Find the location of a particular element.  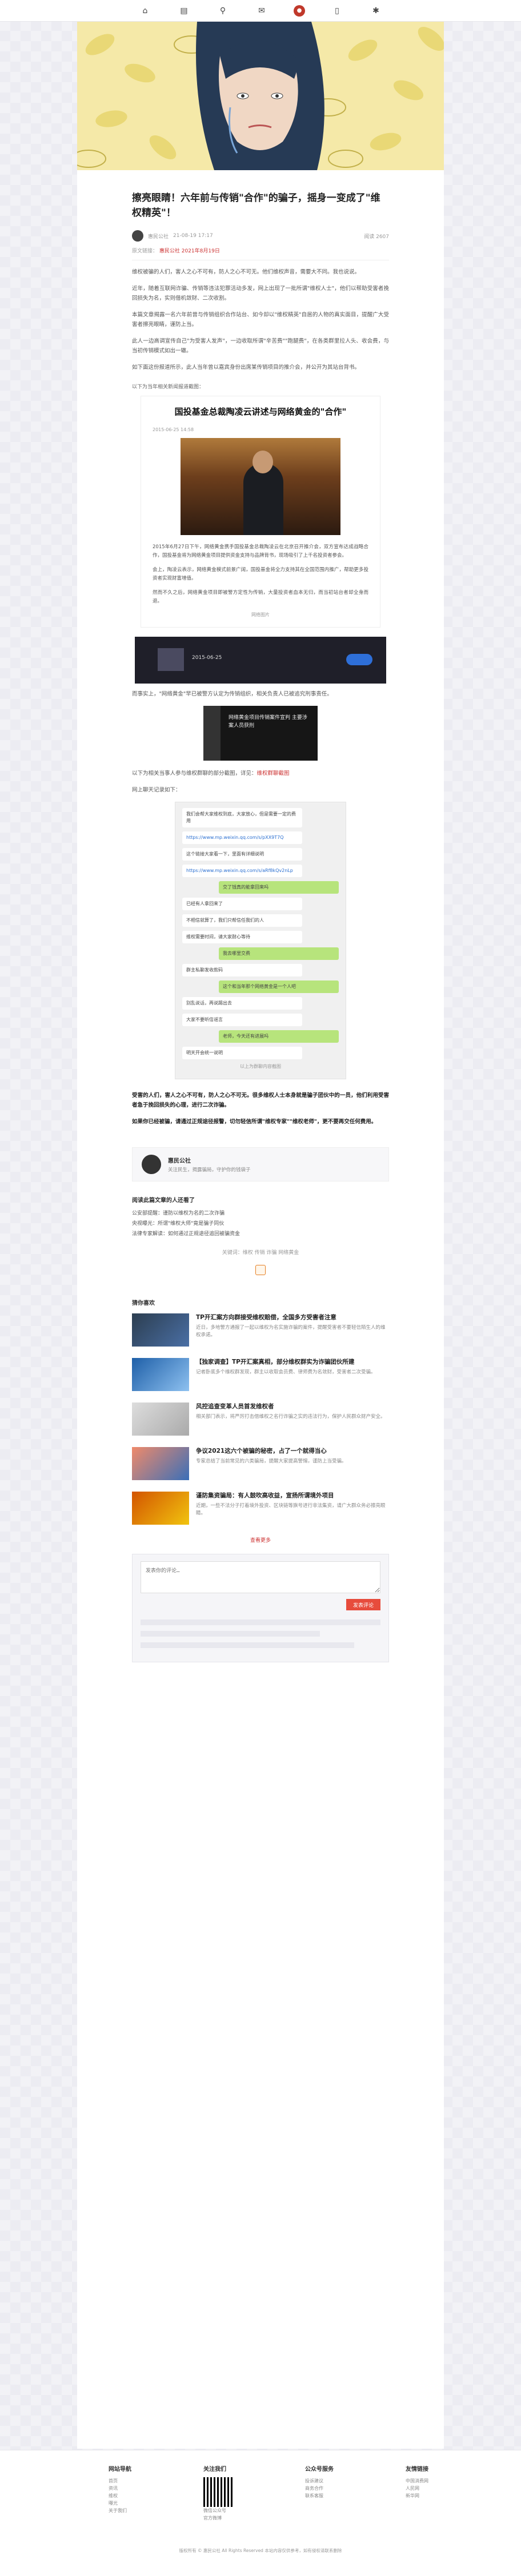

related-heading: 阅读此篇文章的人还看了 is located at coordinates (163, 1200).